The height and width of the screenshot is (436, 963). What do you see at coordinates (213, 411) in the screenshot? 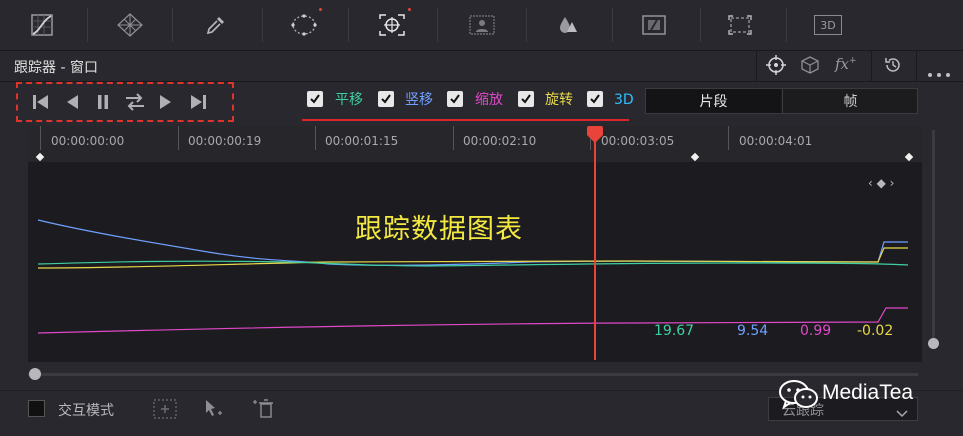
I see `set-point-icon` at bounding box center [213, 411].